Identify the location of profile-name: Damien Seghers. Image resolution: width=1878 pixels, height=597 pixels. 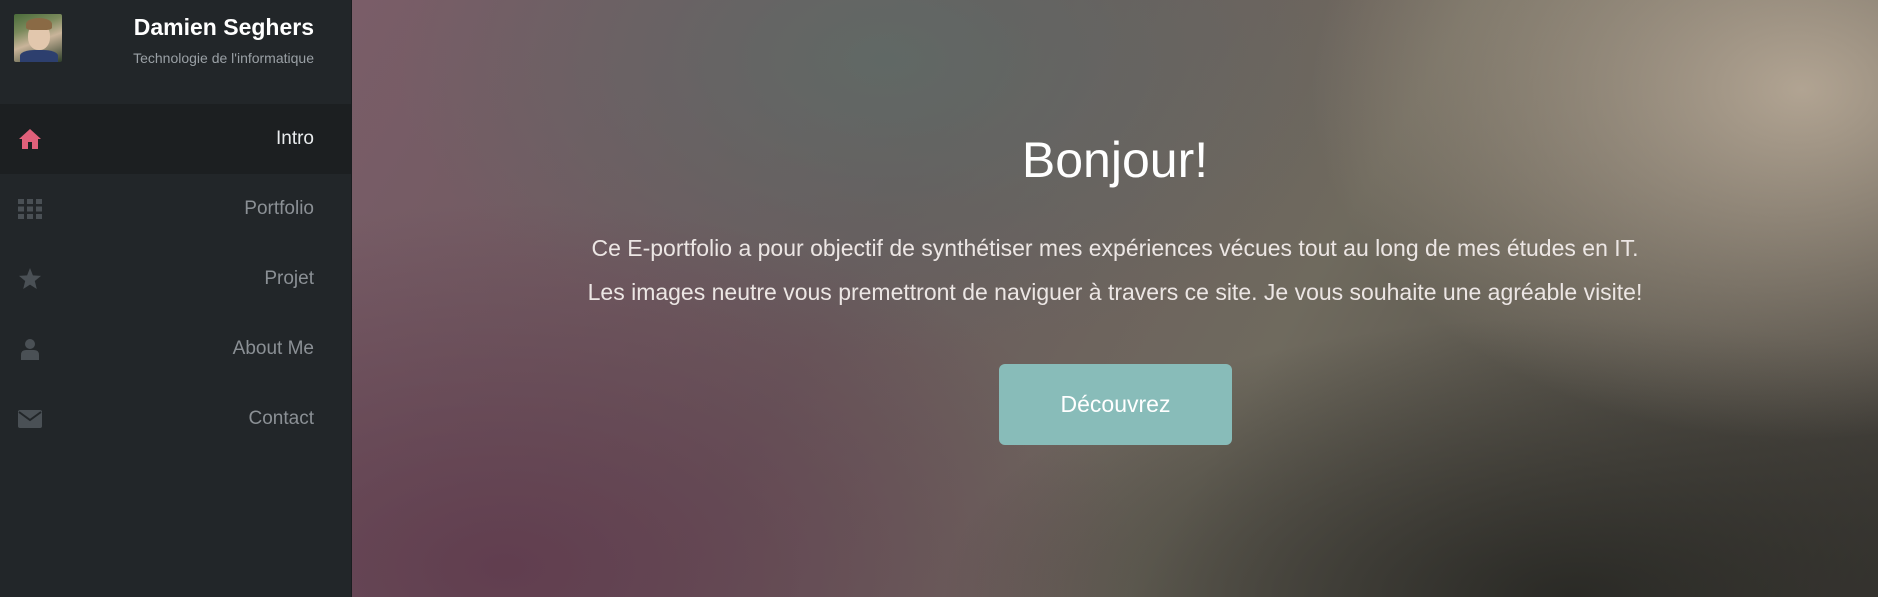
(223, 27).